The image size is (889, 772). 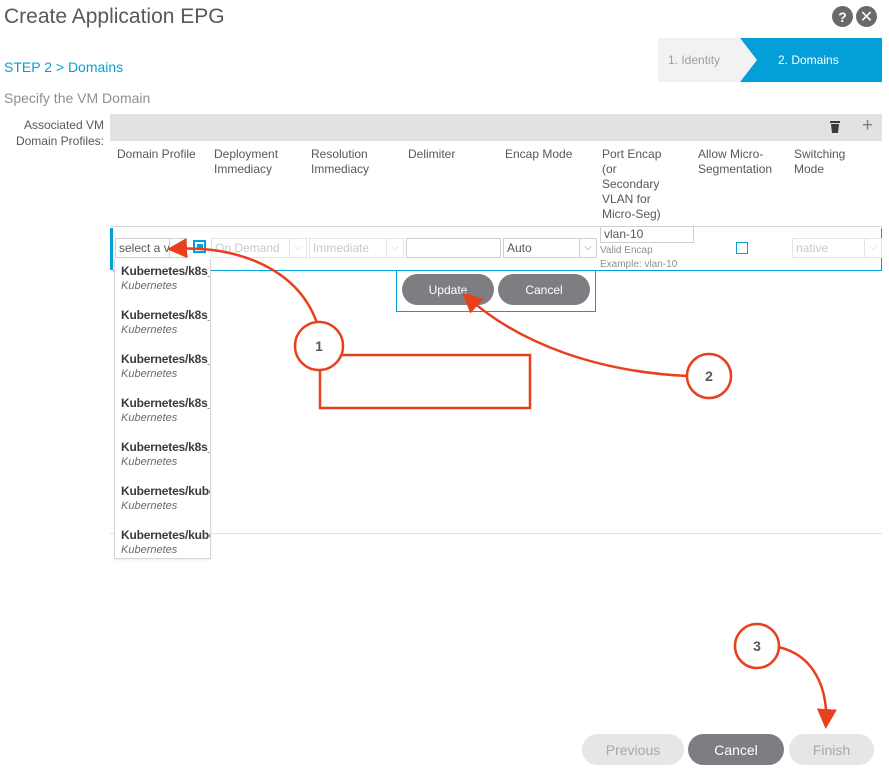 I want to click on row-cancel-button: Cancel, so click(x=544, y=289).